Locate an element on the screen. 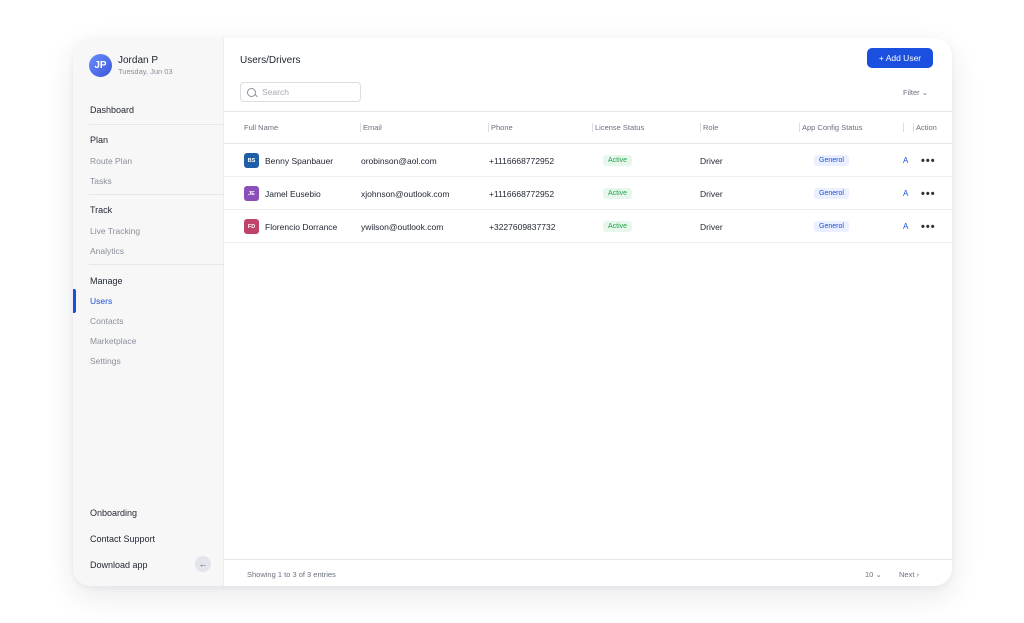 This screenshot has width=1024, height=623. arrow-left-icon: ← is located at coordinates (203, 564).